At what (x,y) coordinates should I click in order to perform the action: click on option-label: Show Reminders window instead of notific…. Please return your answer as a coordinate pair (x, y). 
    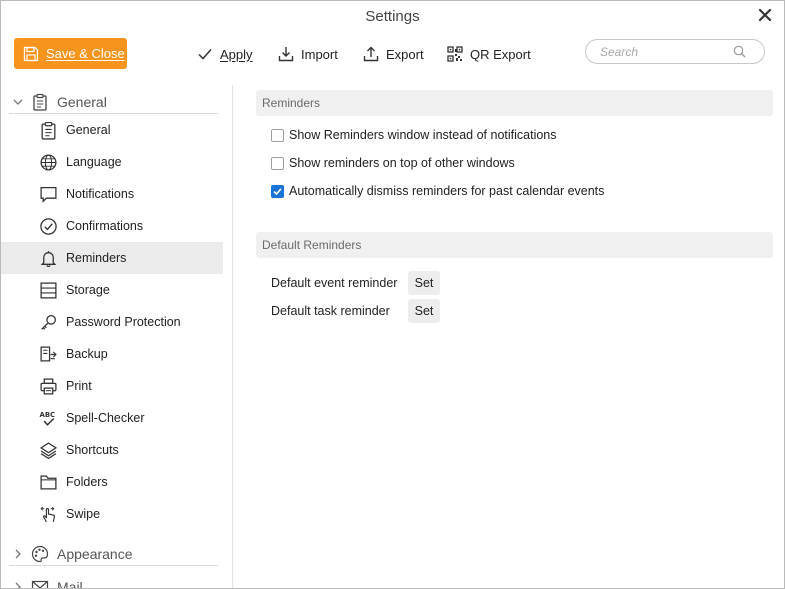
    Looking at the image, I should click on (423, 135).